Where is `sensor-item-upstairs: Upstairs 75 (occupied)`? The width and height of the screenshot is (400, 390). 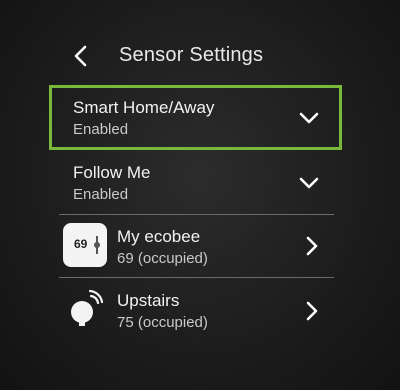 sensor-item-upstairs: Upstairs 75 (occupied) is located at coordinates (196, 309).